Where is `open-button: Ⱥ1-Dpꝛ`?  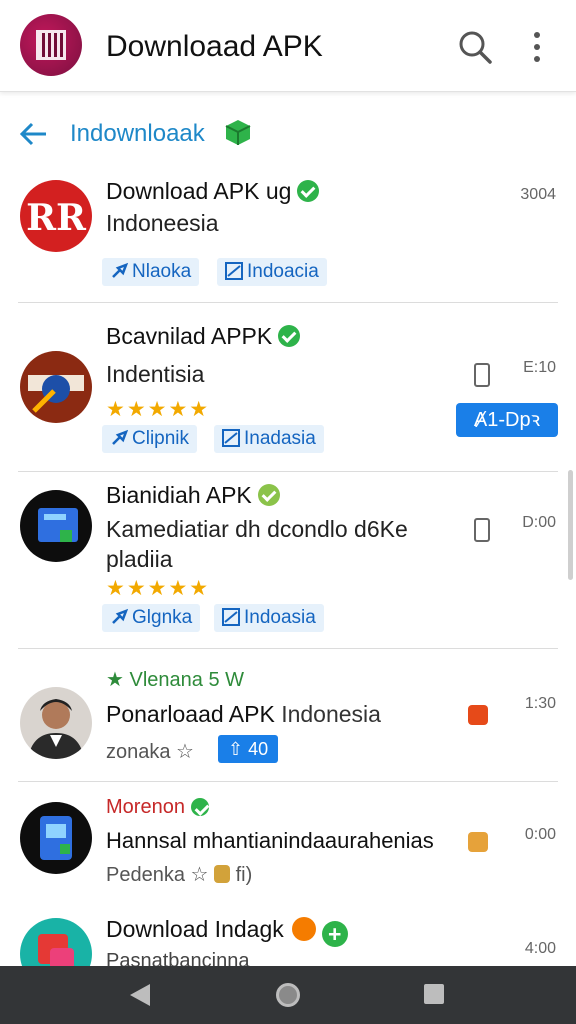 open-button: Ⱥ1-Dpꝛ is located at coordinates (507, 420).